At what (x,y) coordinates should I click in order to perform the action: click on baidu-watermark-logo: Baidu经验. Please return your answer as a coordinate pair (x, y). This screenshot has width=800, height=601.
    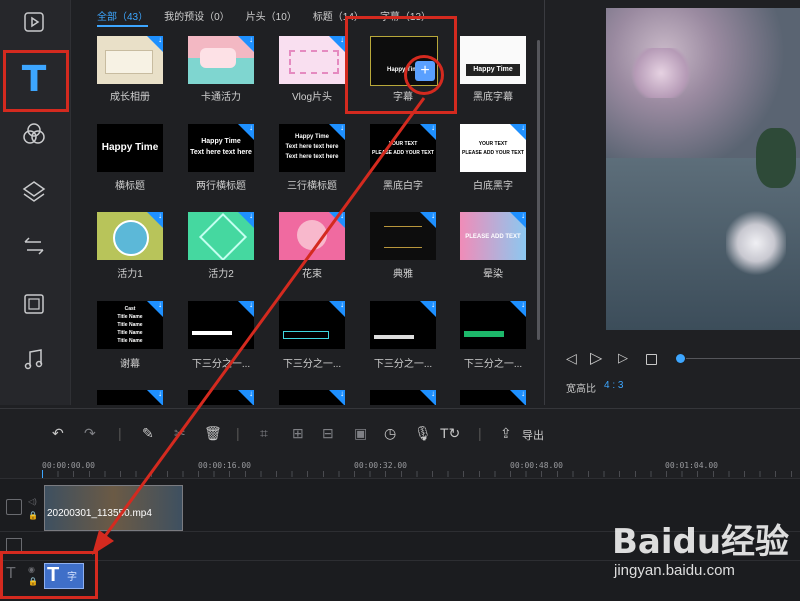
    Looking at the image, I should click on (701, 542).